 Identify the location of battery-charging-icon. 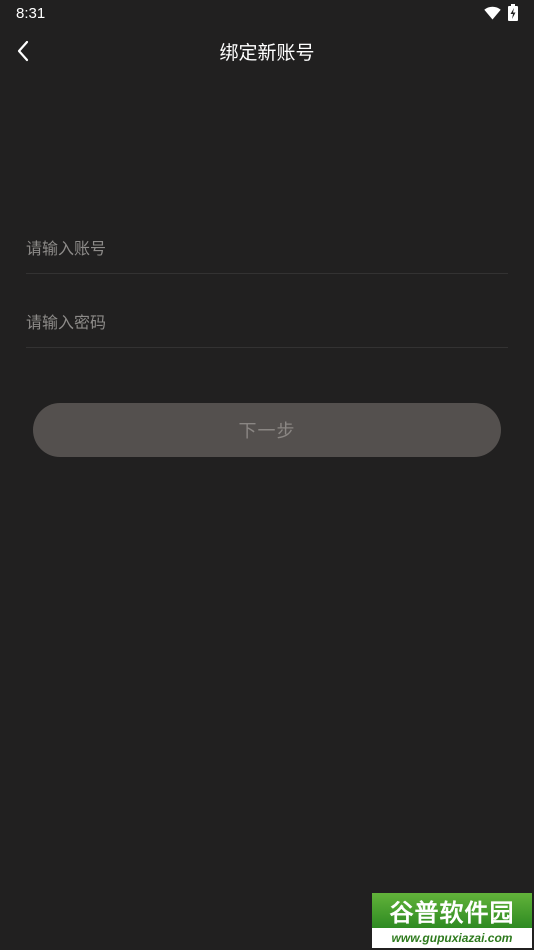
(513, 12).